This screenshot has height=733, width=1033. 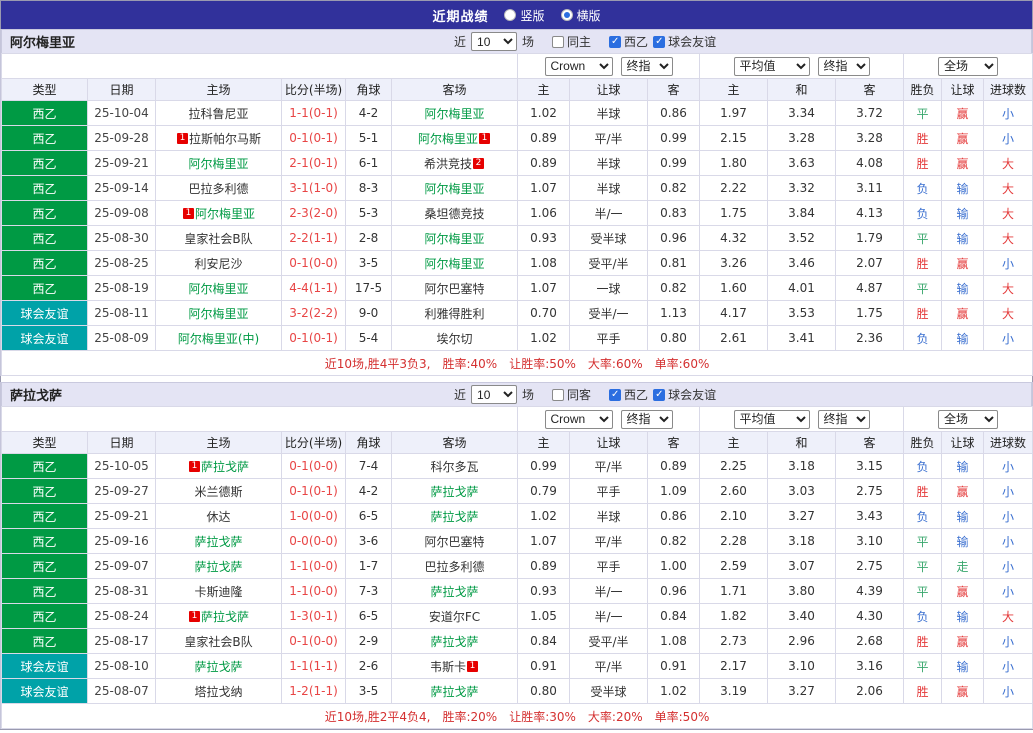 I want to click on team-label: 巴拉多利德, so click(x=218, y=188).